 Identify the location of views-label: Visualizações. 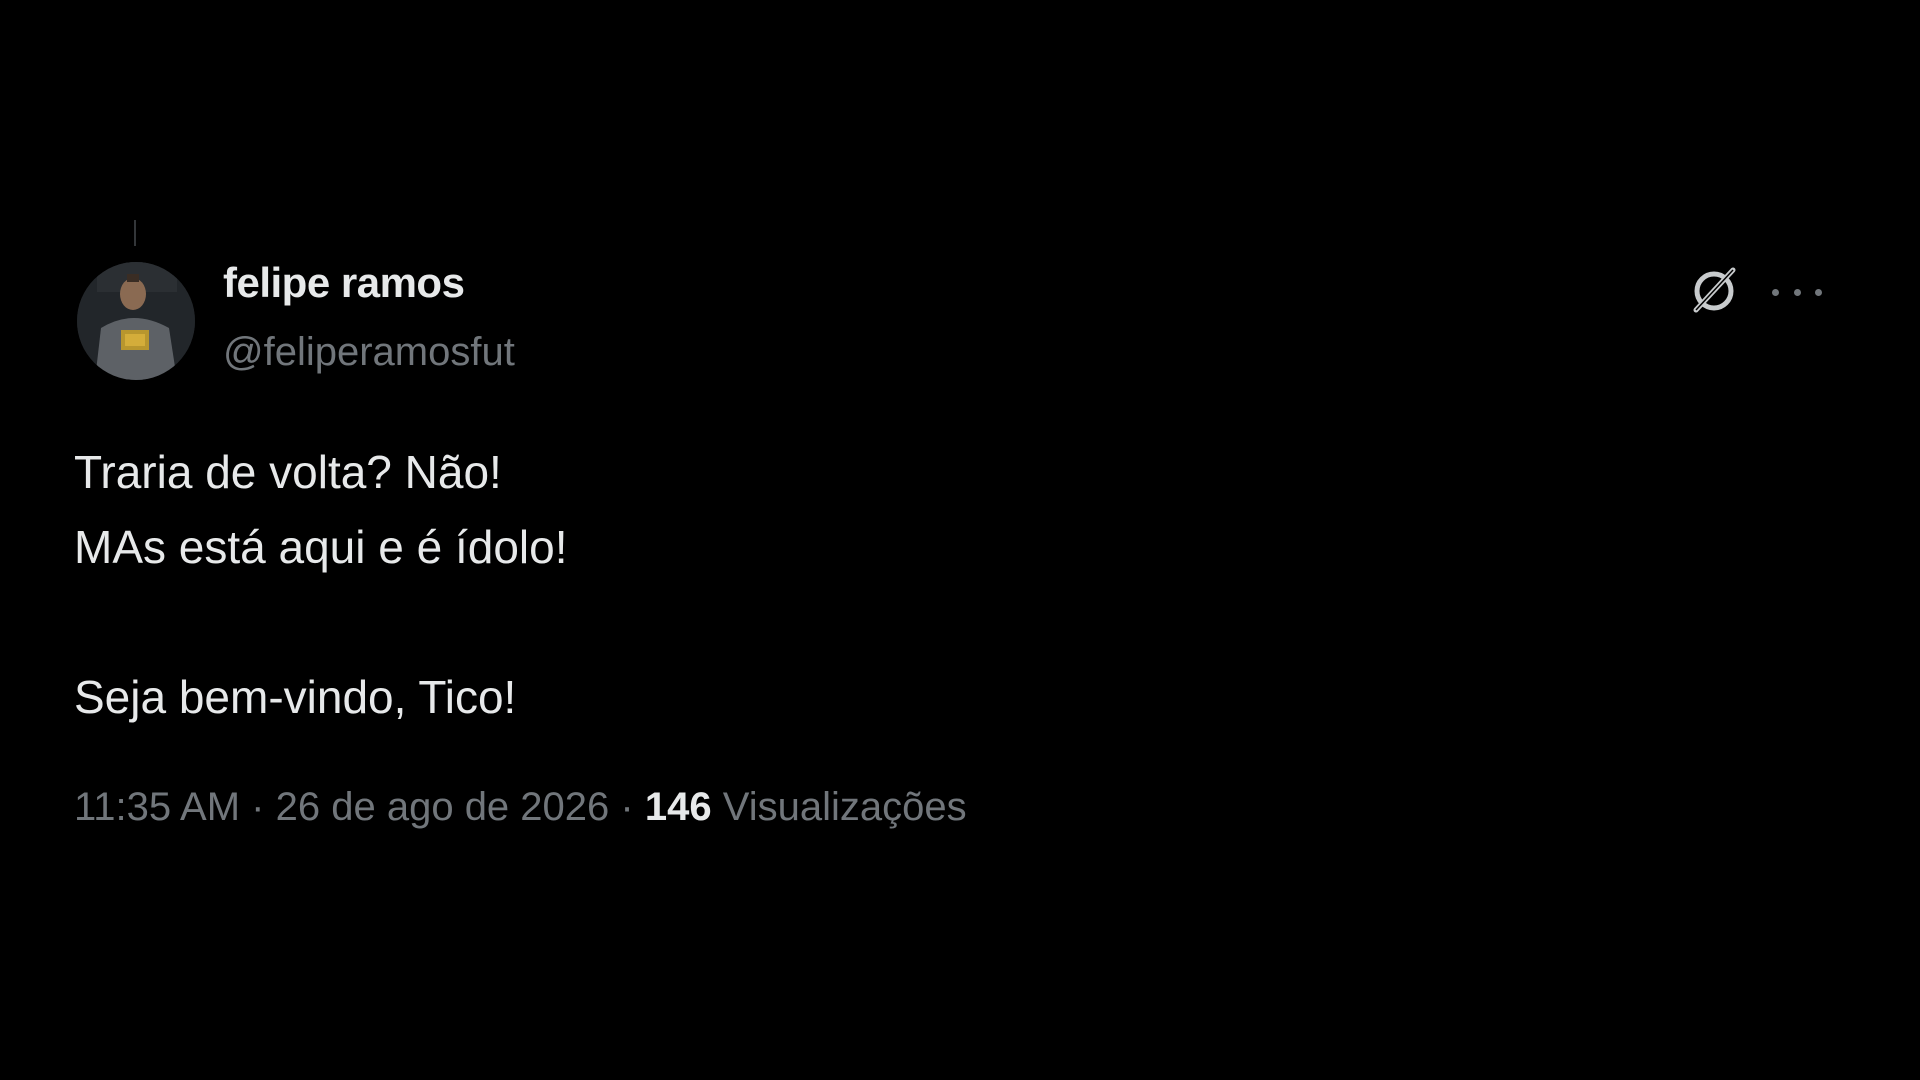
(844, 807).